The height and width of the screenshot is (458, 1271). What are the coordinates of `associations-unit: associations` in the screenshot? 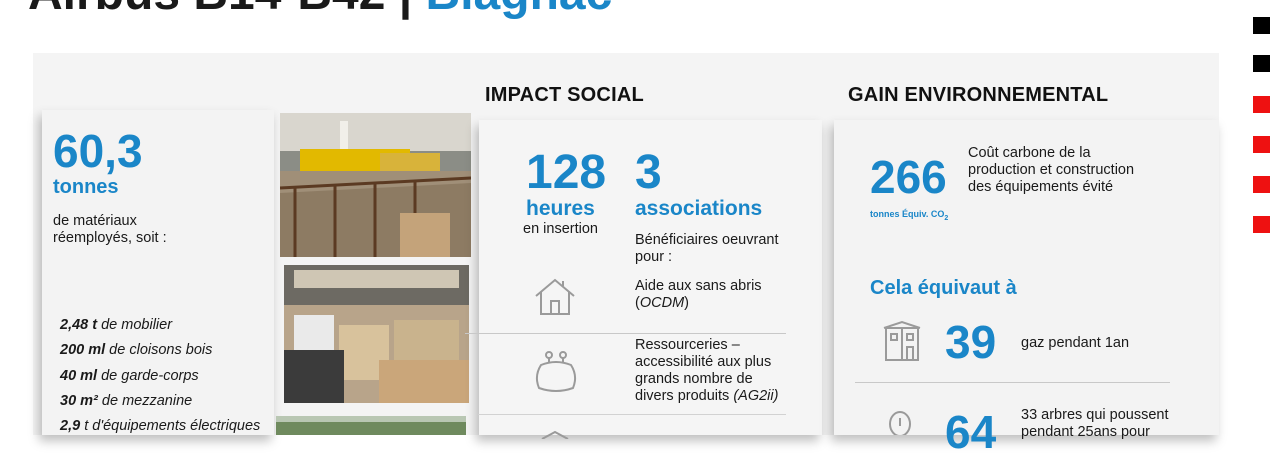 It's located at (699, 208).